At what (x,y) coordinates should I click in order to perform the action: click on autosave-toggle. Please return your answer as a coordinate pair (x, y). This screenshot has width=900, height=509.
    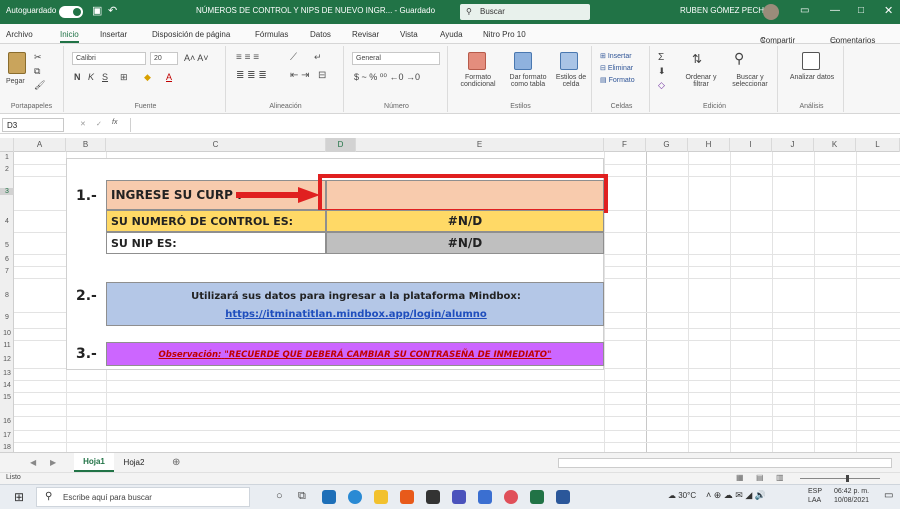
    Looking at the image, I should click on (71, 12).